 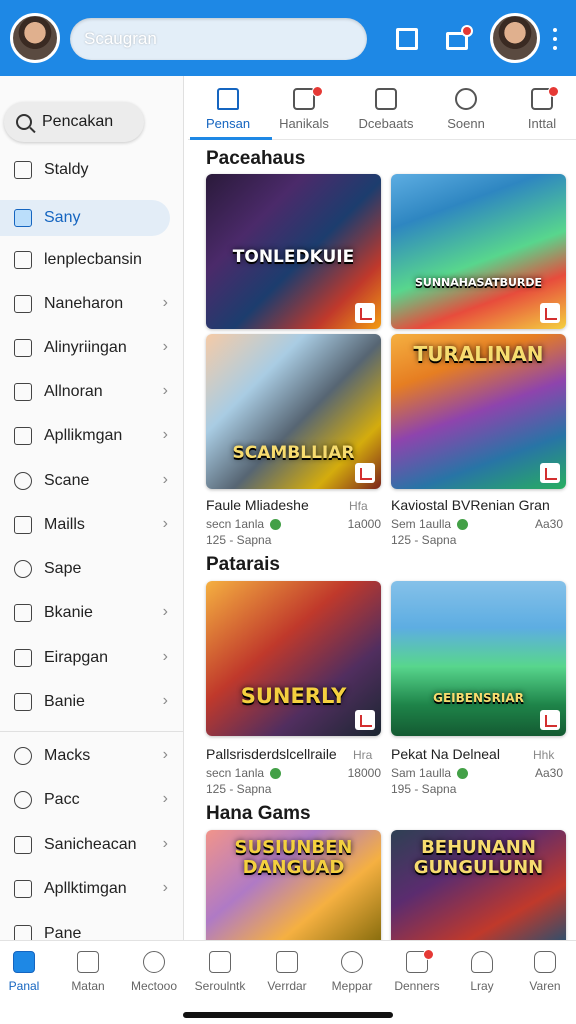 I want to click on sidebar-item-scane: Scane ›, so click(x=91, y=481).